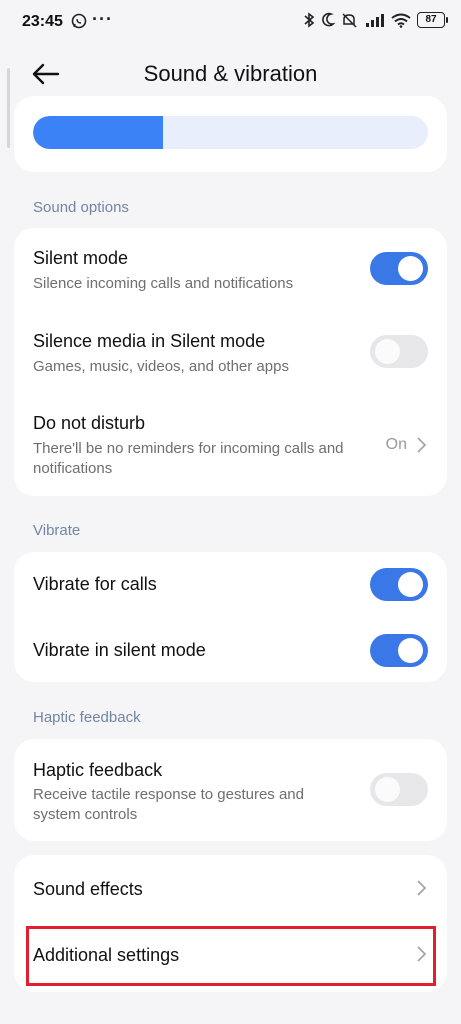  I want to click on silence-media-subtitle: Games, music, videos, and other apps, so click(161, 366).